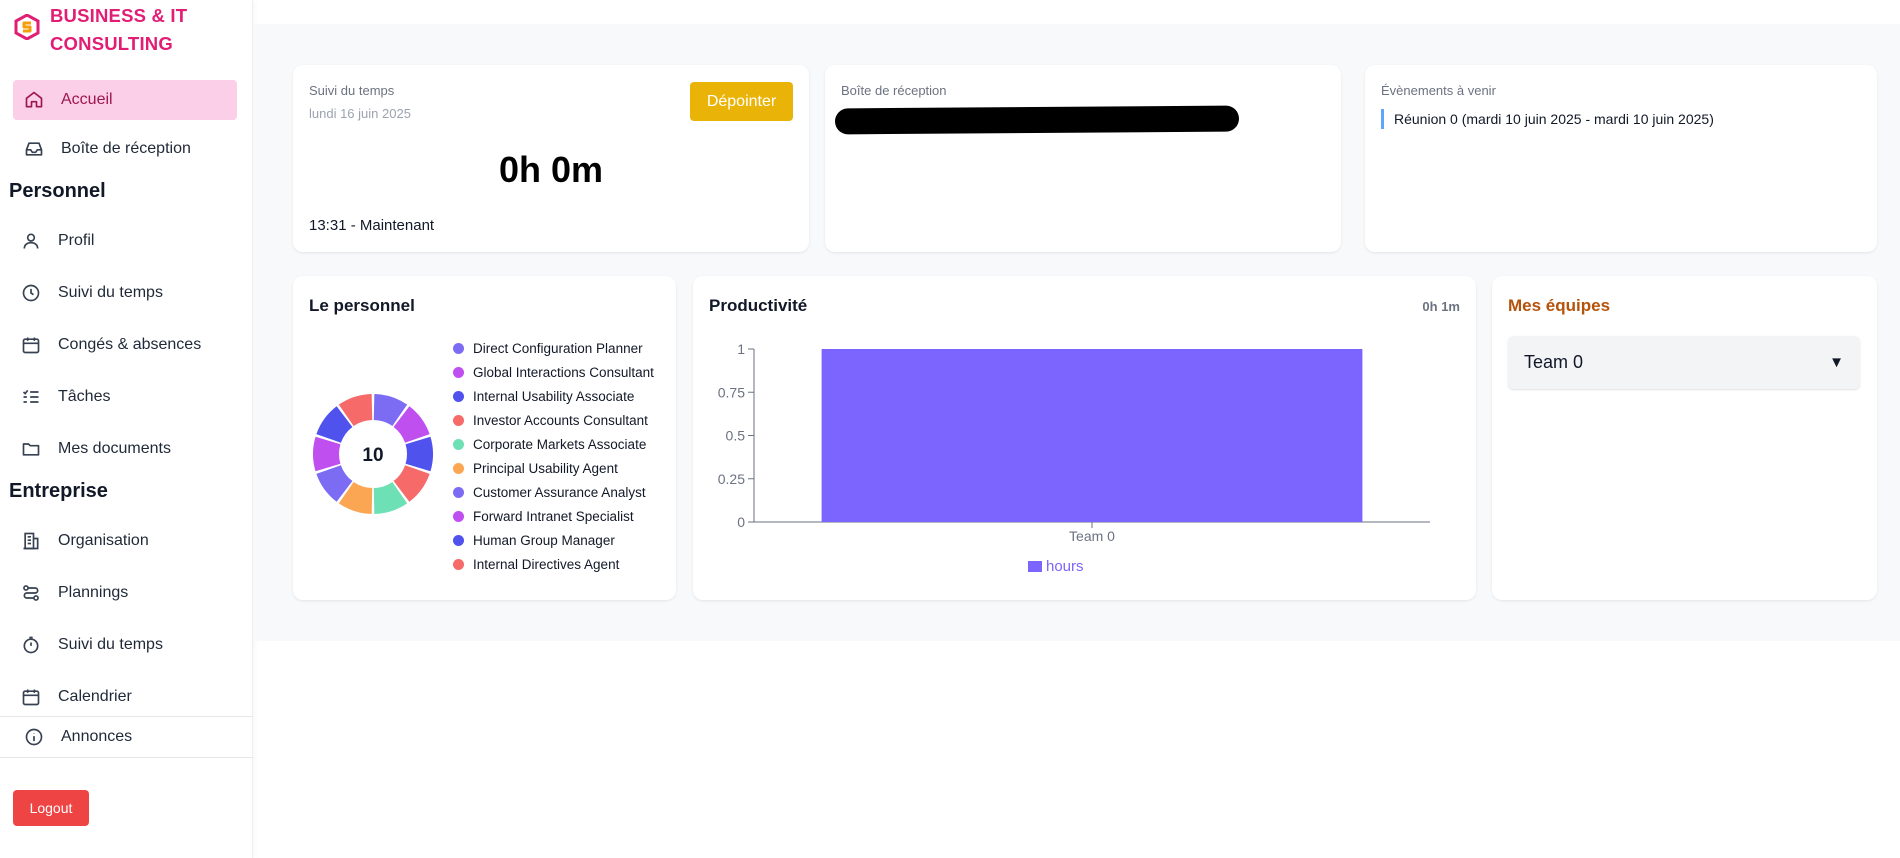  What do you see at coordinates (1065, 566) in the screenshot?
I see `legend-label: hours` at bounding box center [1065, 566].